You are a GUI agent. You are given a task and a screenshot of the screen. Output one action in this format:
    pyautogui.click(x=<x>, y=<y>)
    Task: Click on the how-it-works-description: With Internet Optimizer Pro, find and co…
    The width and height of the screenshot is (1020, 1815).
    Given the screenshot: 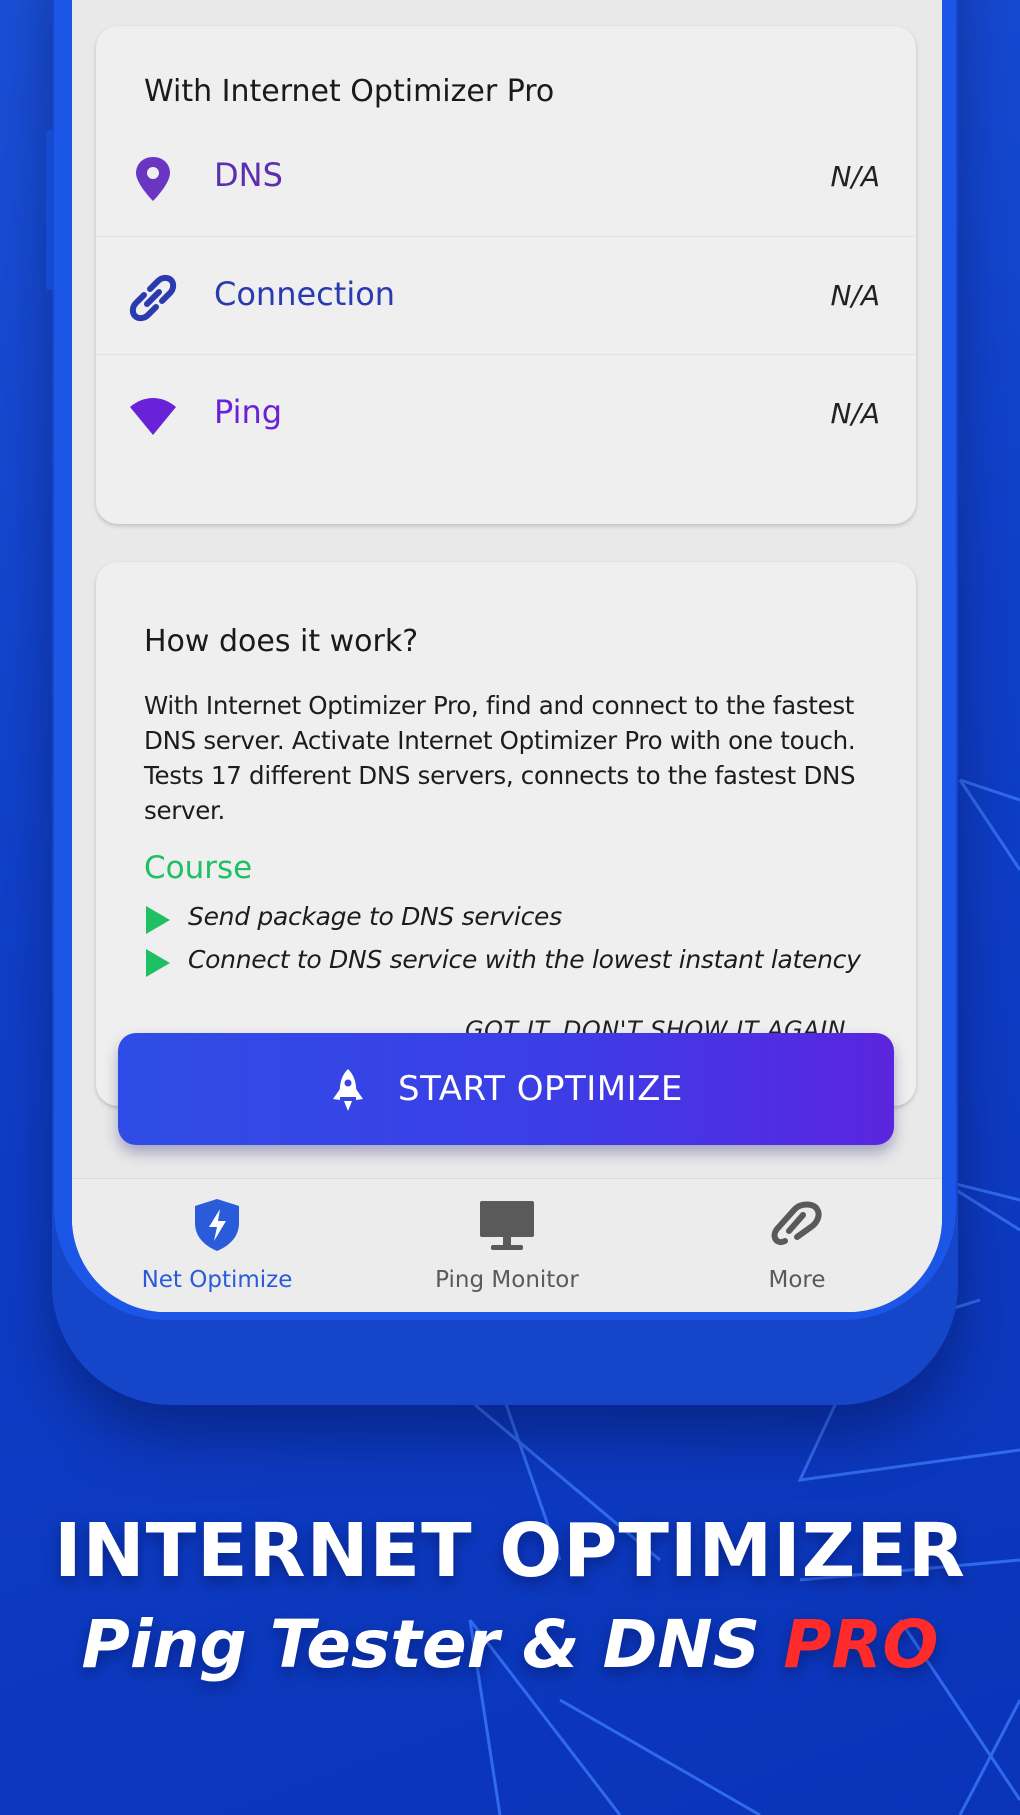 What is the action you would take?
    pyautogui.click(x=500, y=758)
    